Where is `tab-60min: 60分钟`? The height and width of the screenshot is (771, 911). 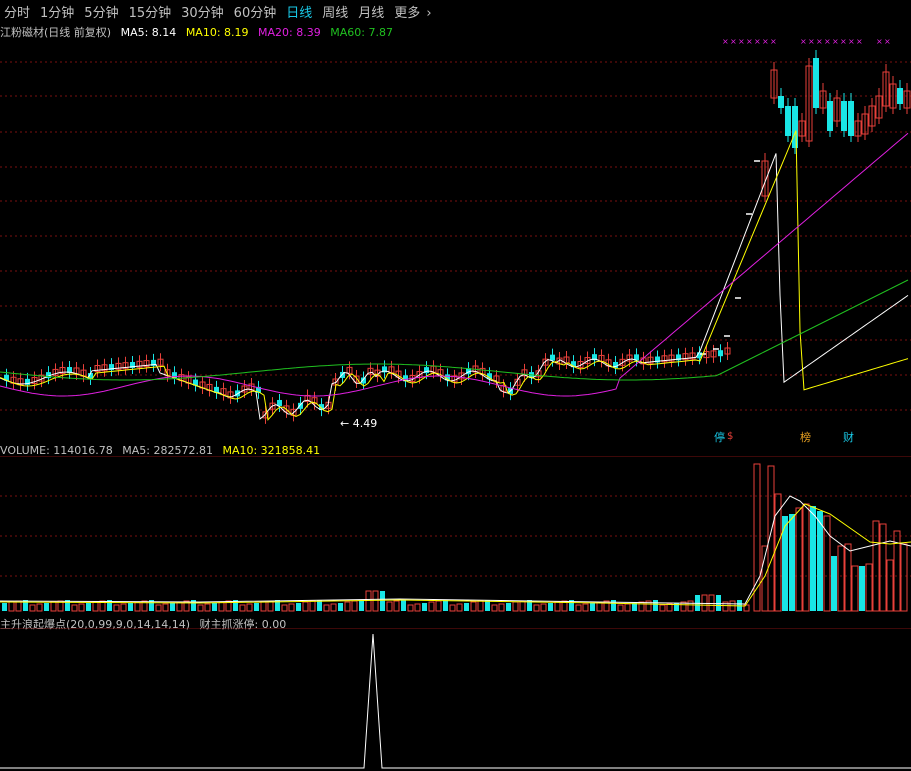
tab-60min: 60分钟 is located at coordinates (255, 11).